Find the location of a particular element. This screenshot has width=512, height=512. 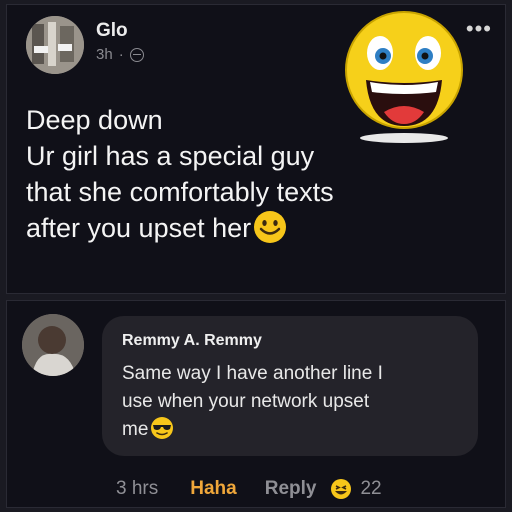

comment-line-text: me is located at coordinates (135, 429).